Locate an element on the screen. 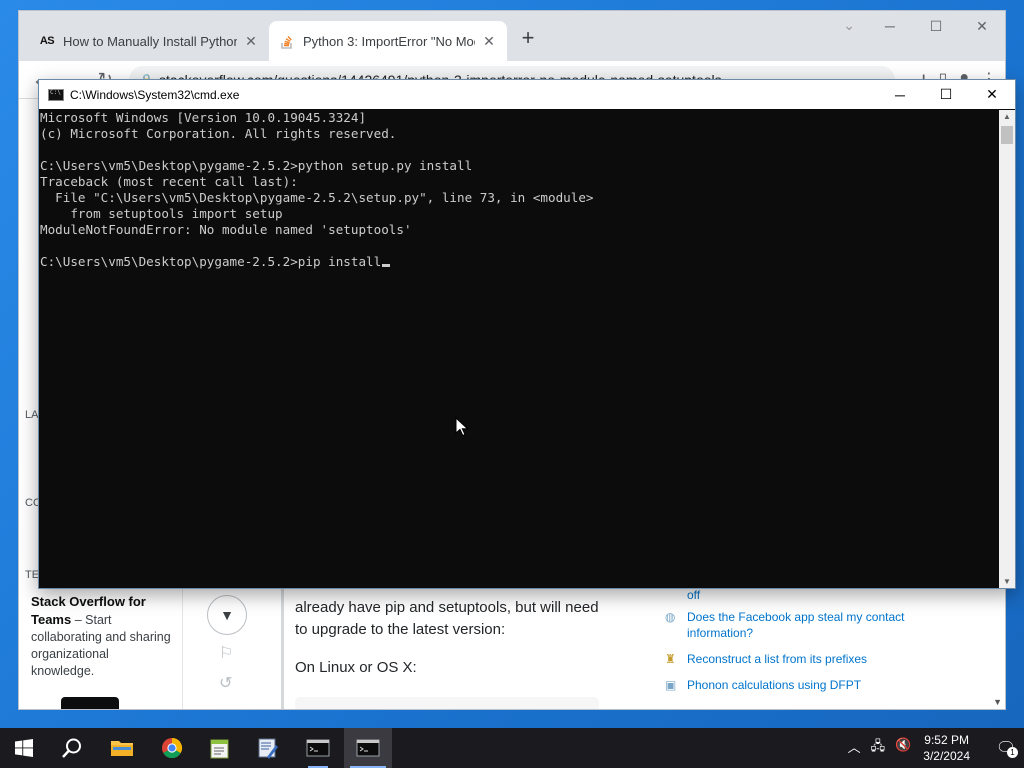 The height and width of the screenshot is (768, 1024). file-explorer-icon is located at coordinates (122, 748).